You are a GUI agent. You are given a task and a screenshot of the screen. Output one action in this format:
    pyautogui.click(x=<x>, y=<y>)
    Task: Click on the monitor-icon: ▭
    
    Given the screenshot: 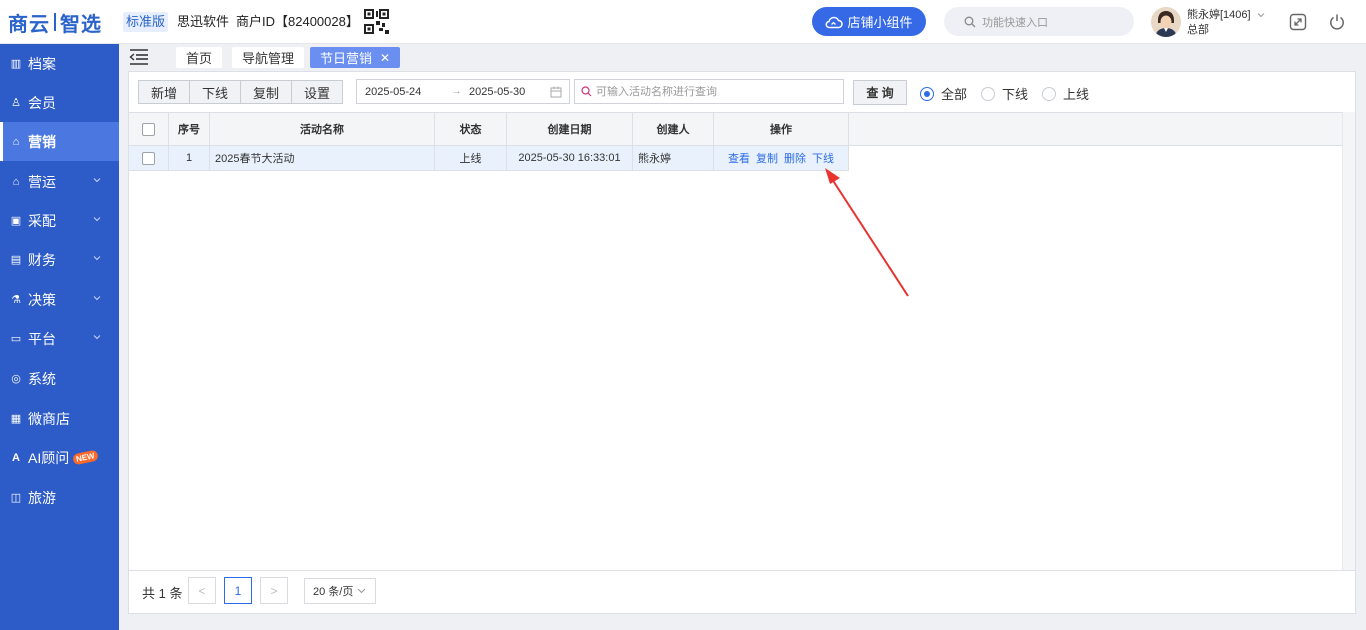 What is the action you would take?
    pyautogui.click(x=16, y=338)
    